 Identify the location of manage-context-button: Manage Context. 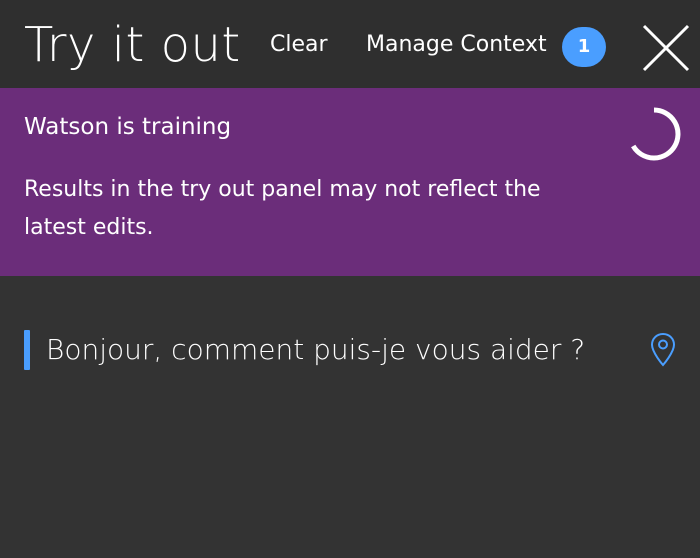
(456, 45).